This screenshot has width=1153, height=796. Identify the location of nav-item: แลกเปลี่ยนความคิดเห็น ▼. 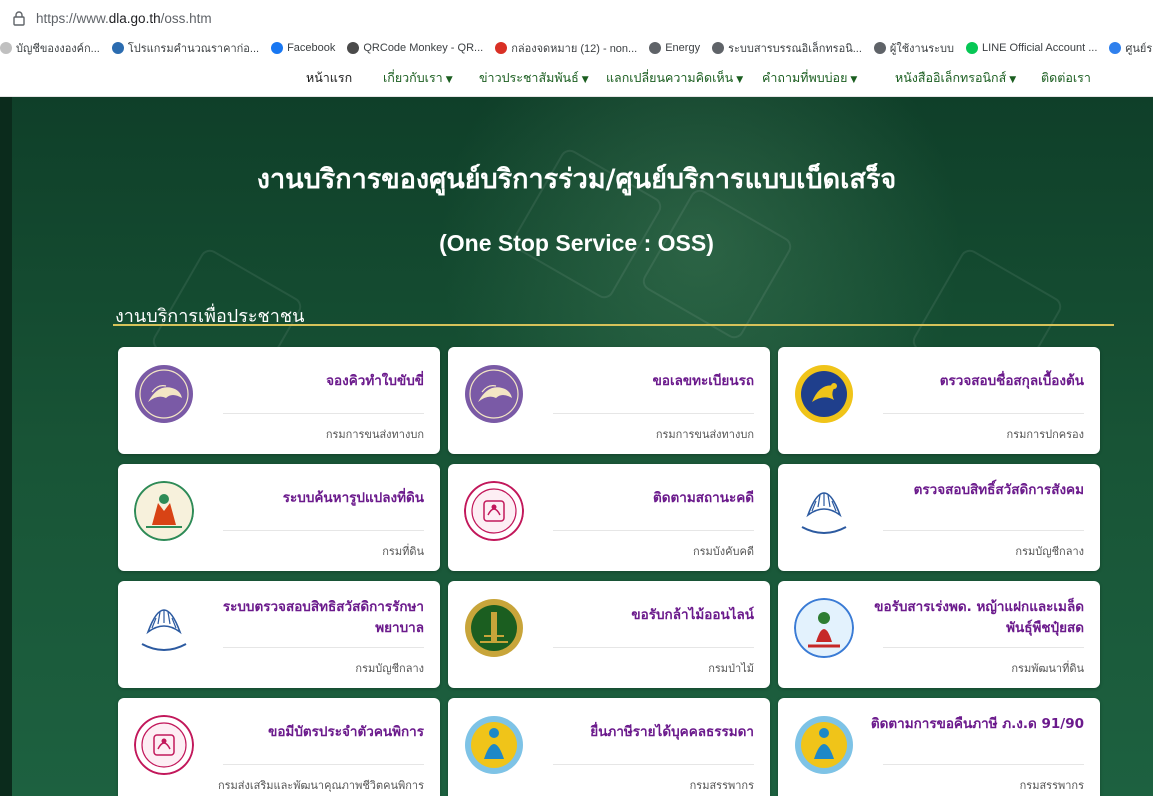
(674, 78).